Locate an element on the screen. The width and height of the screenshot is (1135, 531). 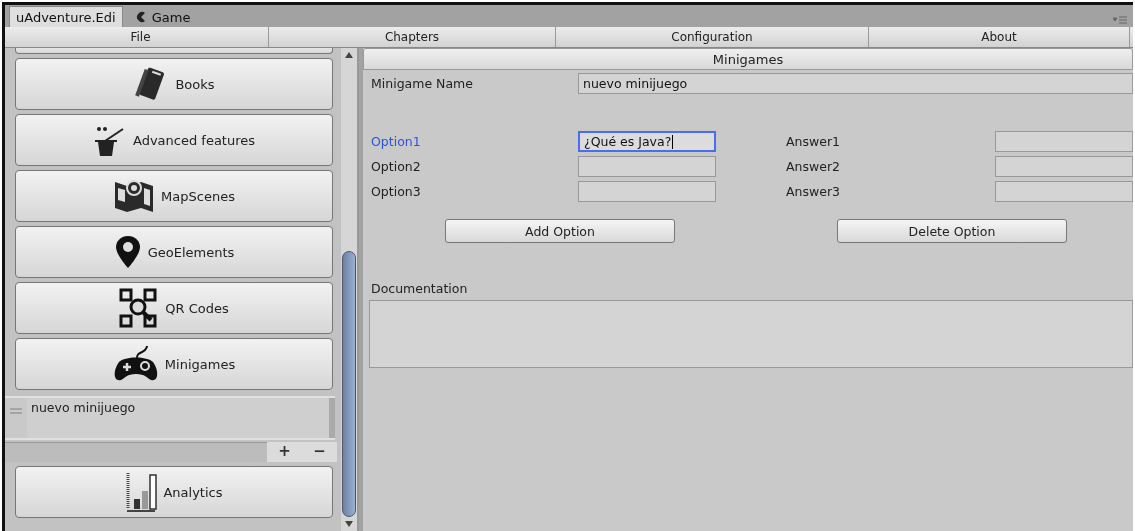
game-icon is located at coordinates (140, 17).